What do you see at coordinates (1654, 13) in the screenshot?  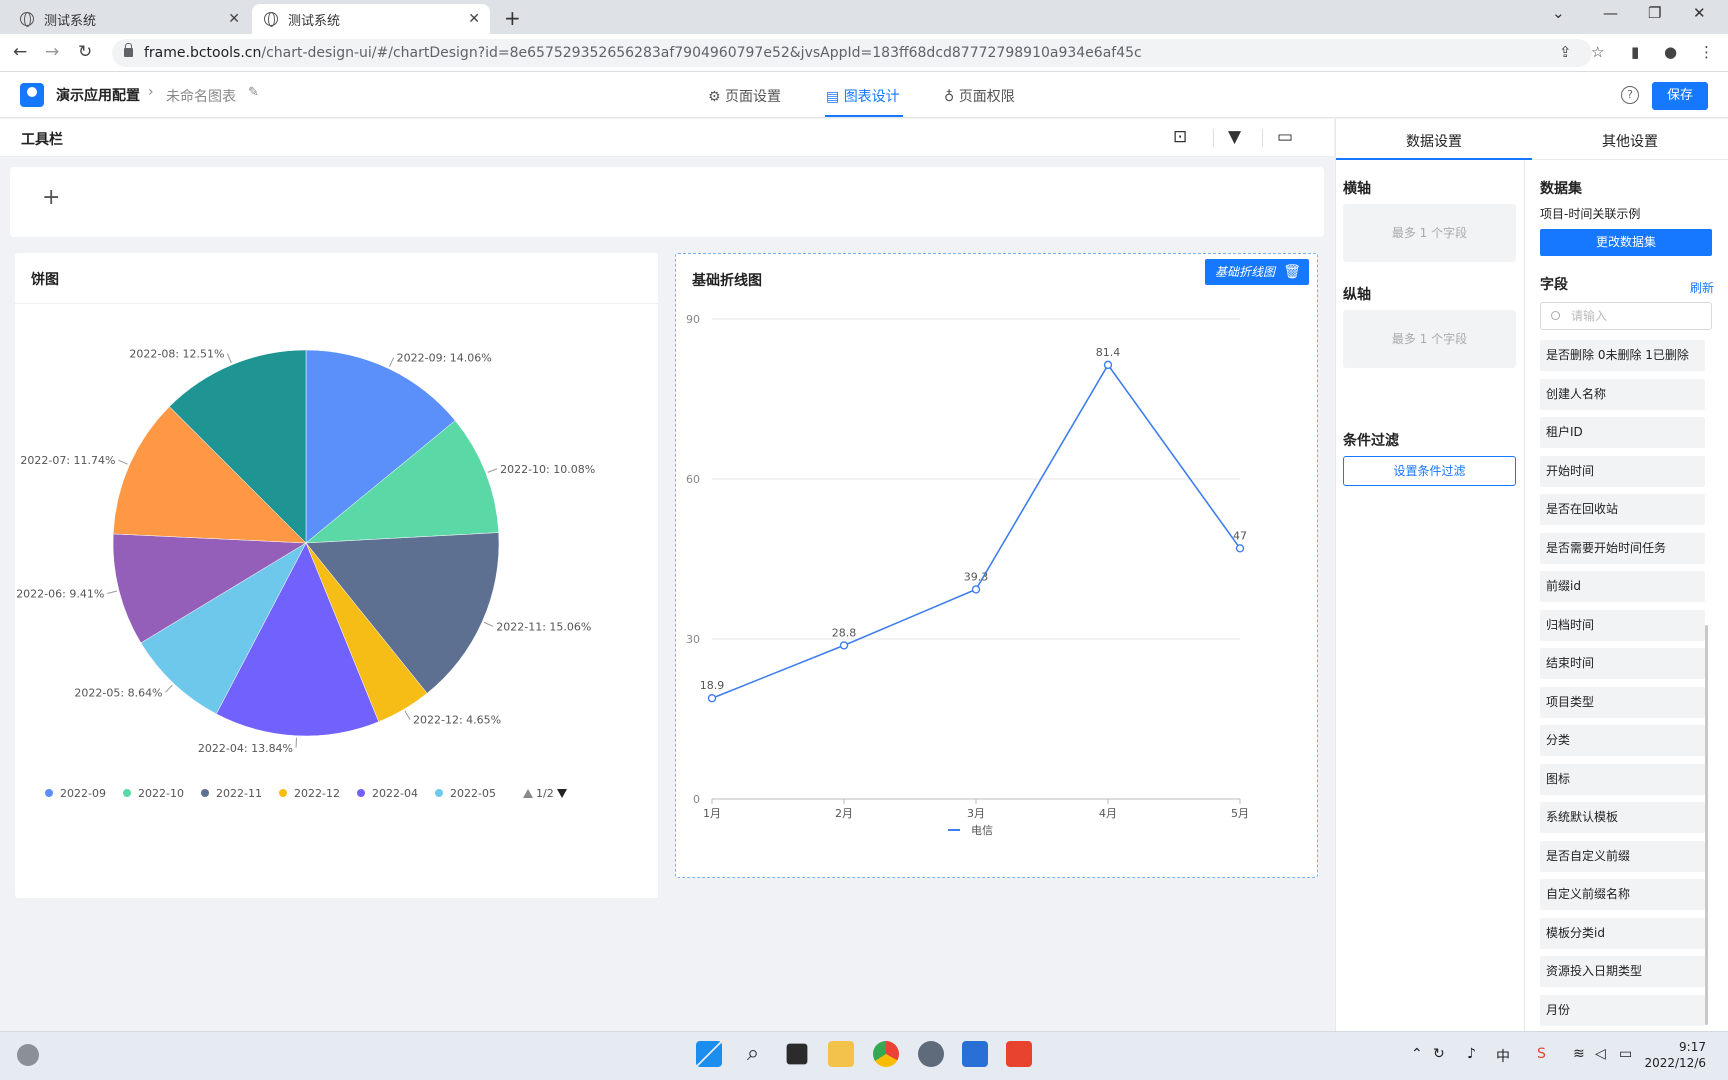 I see `restore-button: ❐` at bounding box center [1654, 13].